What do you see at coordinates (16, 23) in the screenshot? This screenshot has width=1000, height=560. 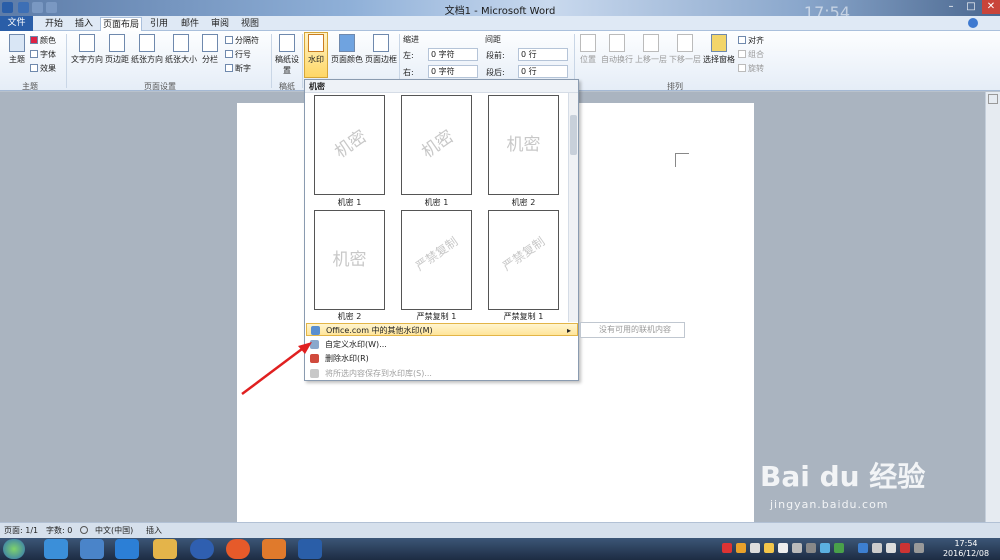 I see `tab-file: 文件` at bounding box center [16, 23].